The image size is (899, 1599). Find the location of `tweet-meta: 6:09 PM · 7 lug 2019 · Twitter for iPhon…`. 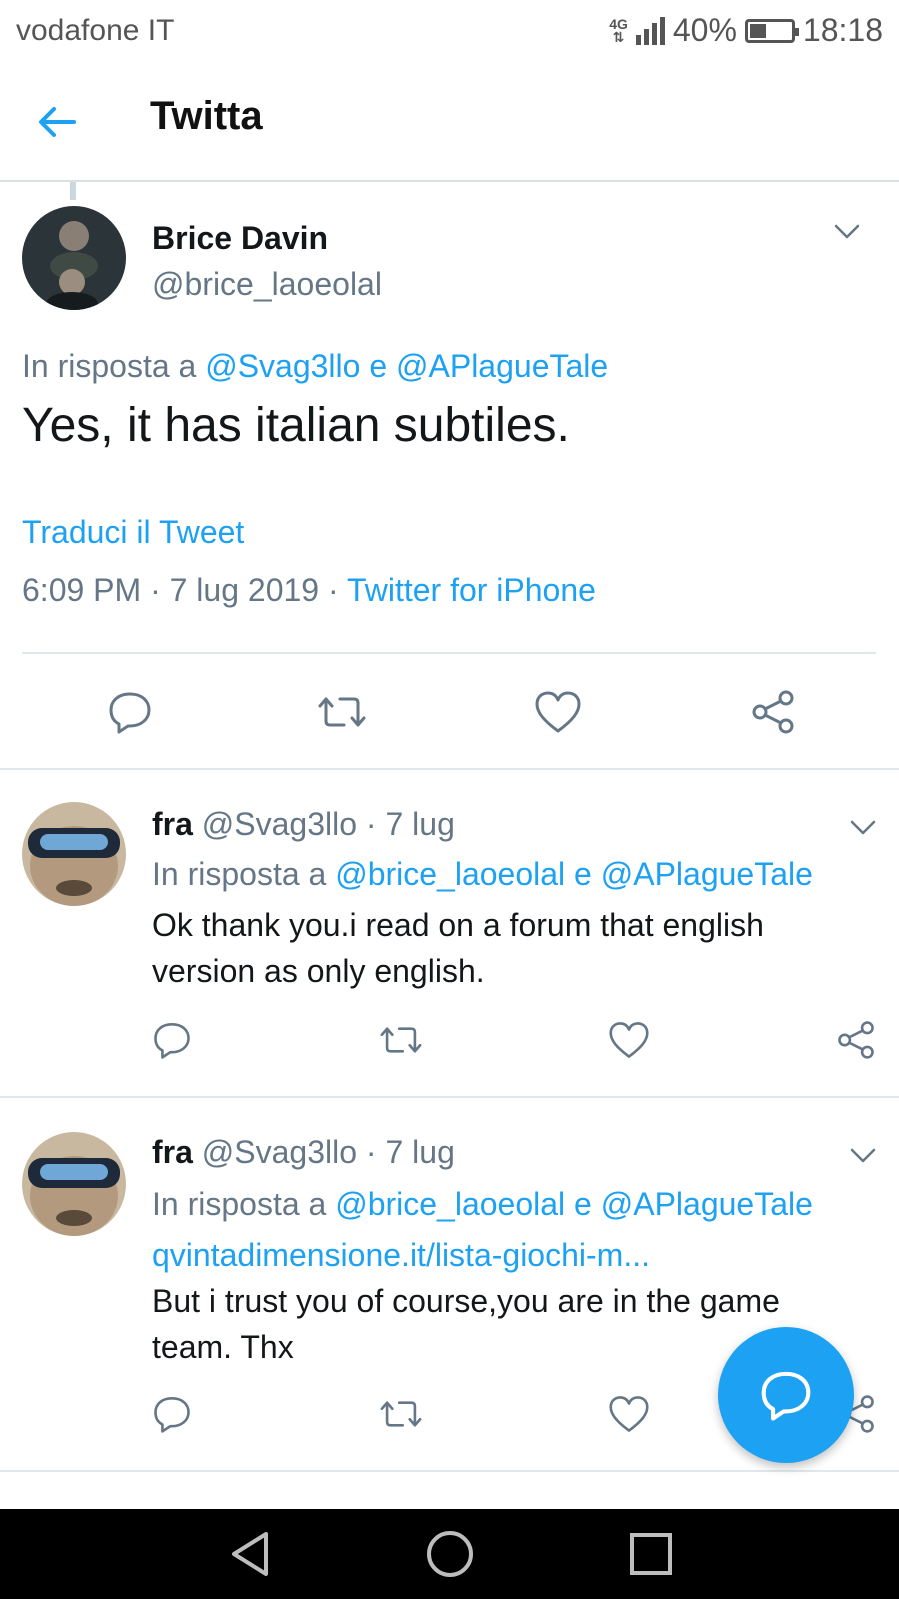

tweet-meta: 6:09 PM · 7 lug 2019 · Twitter for iPhon… is located at coordinates (309, 590).